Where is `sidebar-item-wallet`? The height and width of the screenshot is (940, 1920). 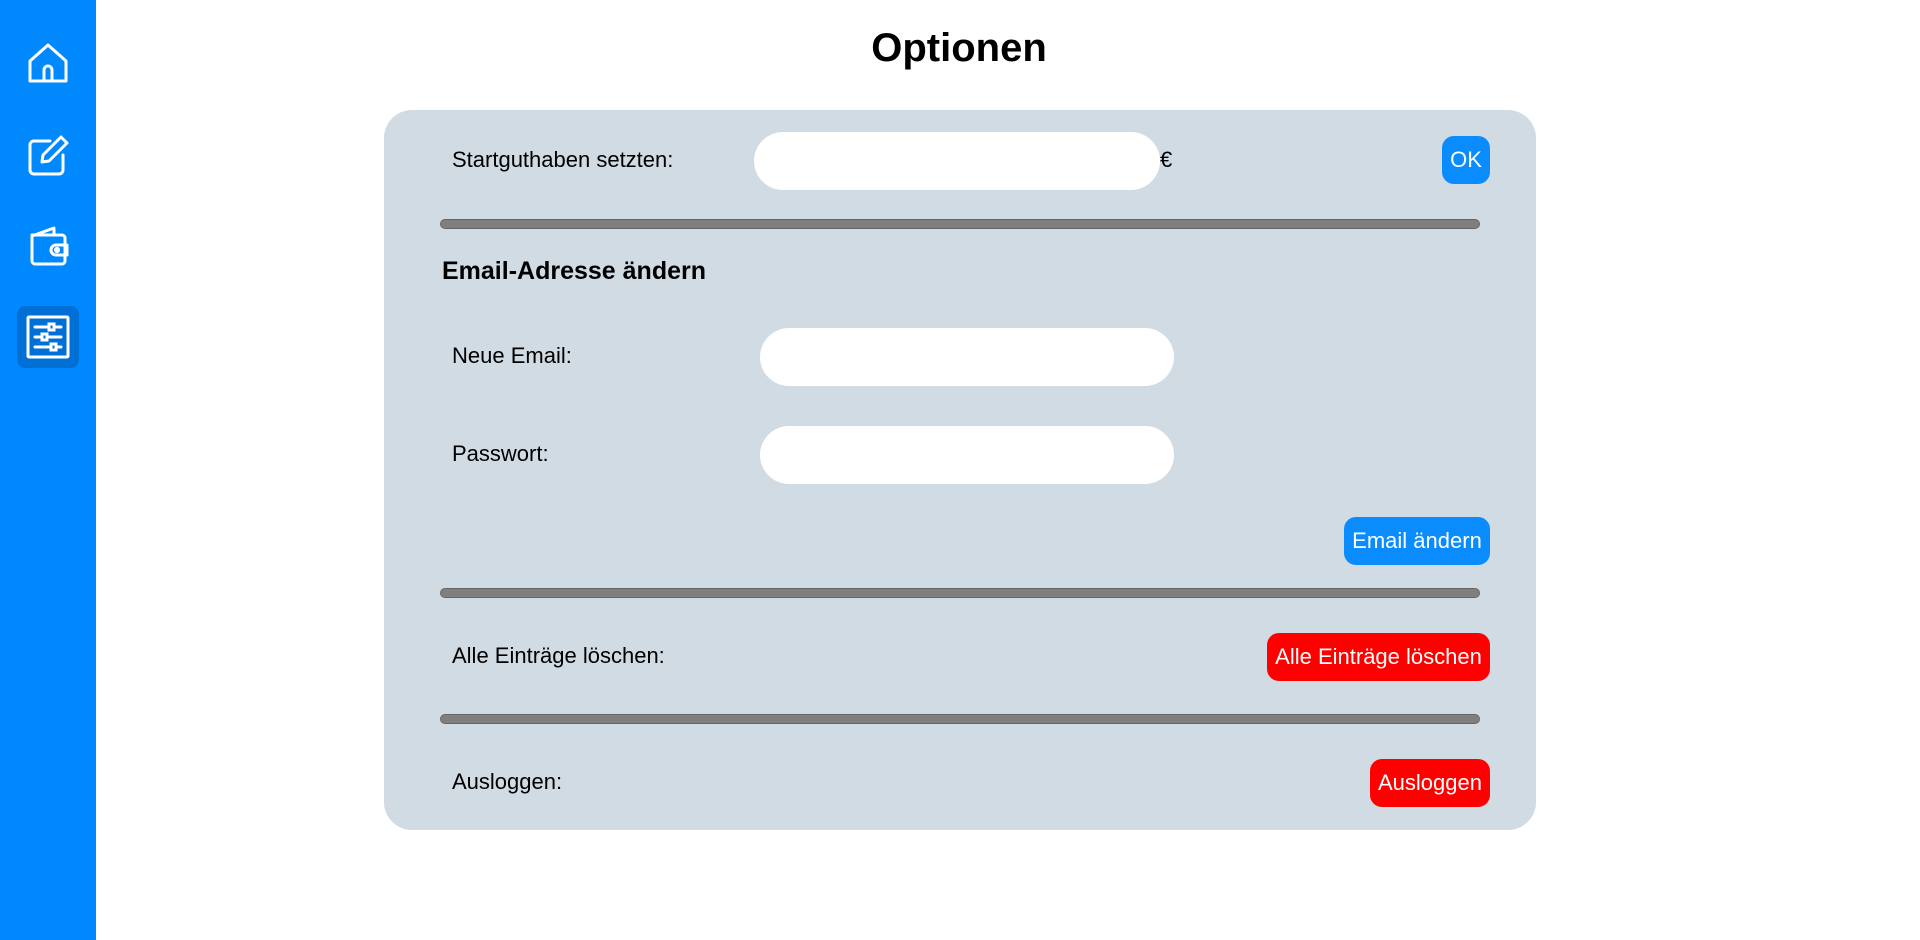 sidebar-item-wallet is located at coordinates (48, 247).